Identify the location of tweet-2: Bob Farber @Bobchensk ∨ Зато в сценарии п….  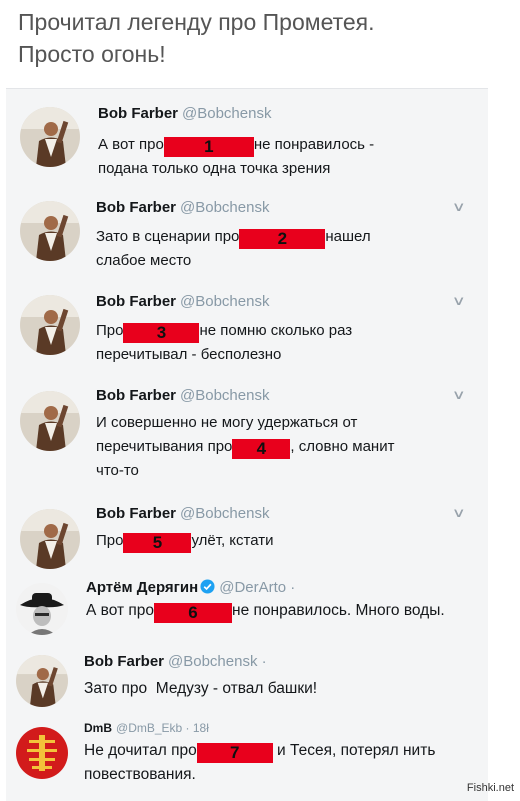
(247, 240).